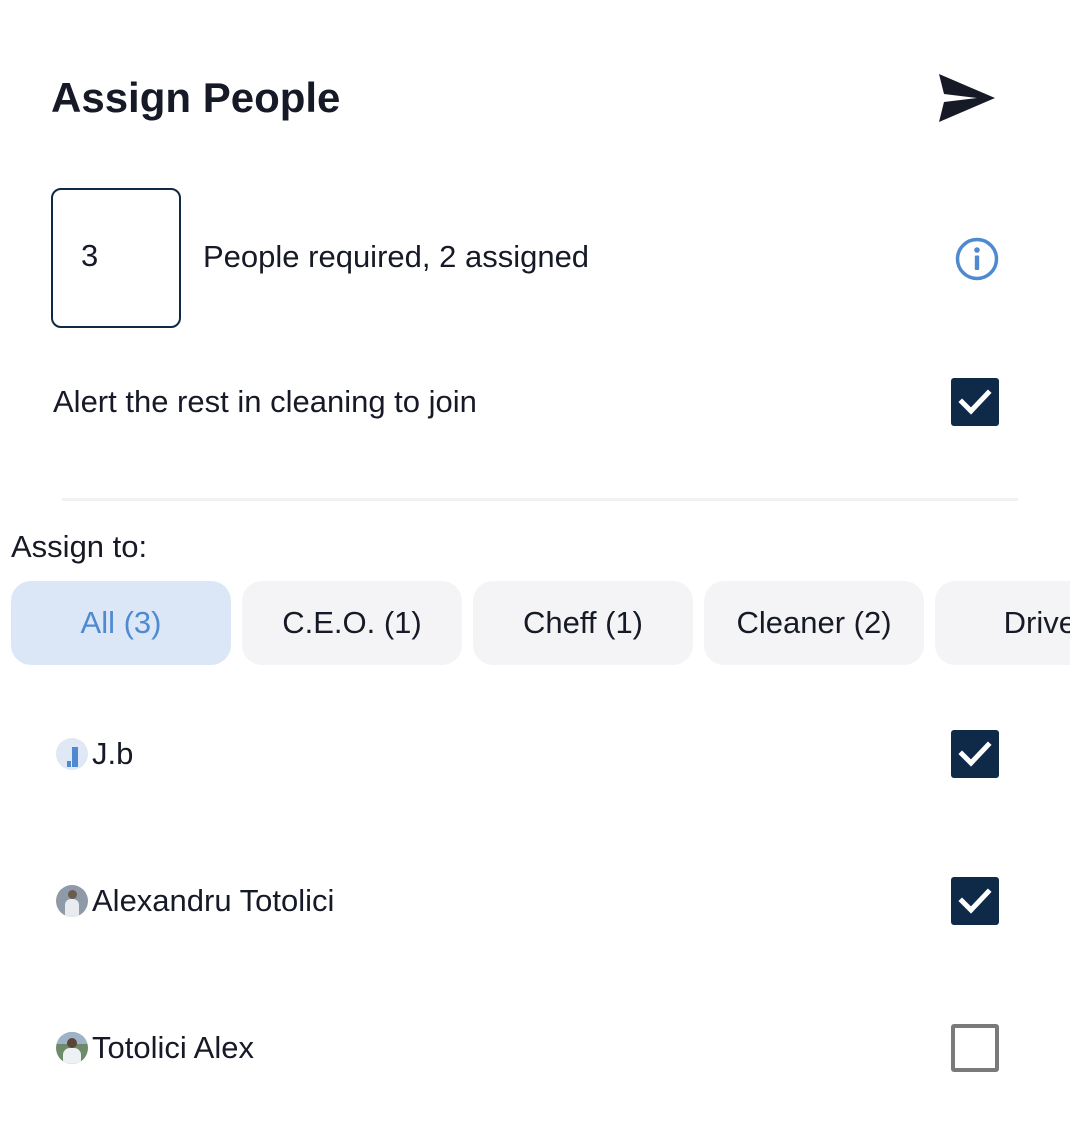  What do you see at coordinates (814, 623) in the screenshot?
I see `filter-chip-cleaner: Cleaner (2)` at bounding box center [814, 623].